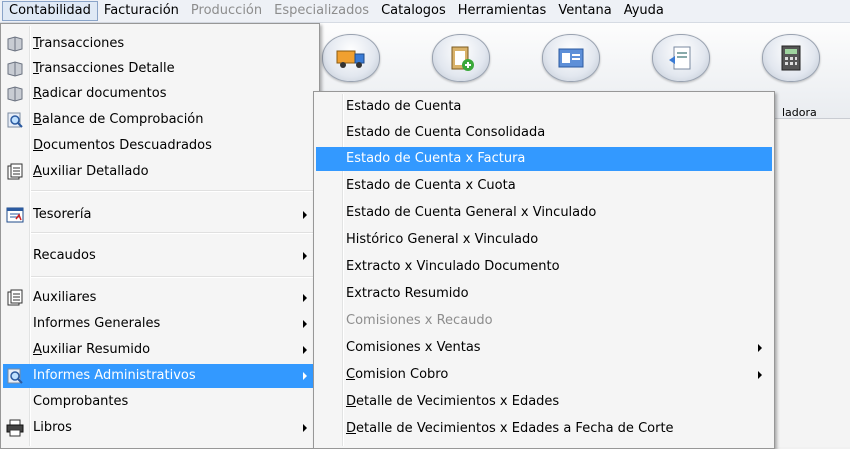  I want to click on menu-item-informes-generales: Informes Generales, so click(160, 324).